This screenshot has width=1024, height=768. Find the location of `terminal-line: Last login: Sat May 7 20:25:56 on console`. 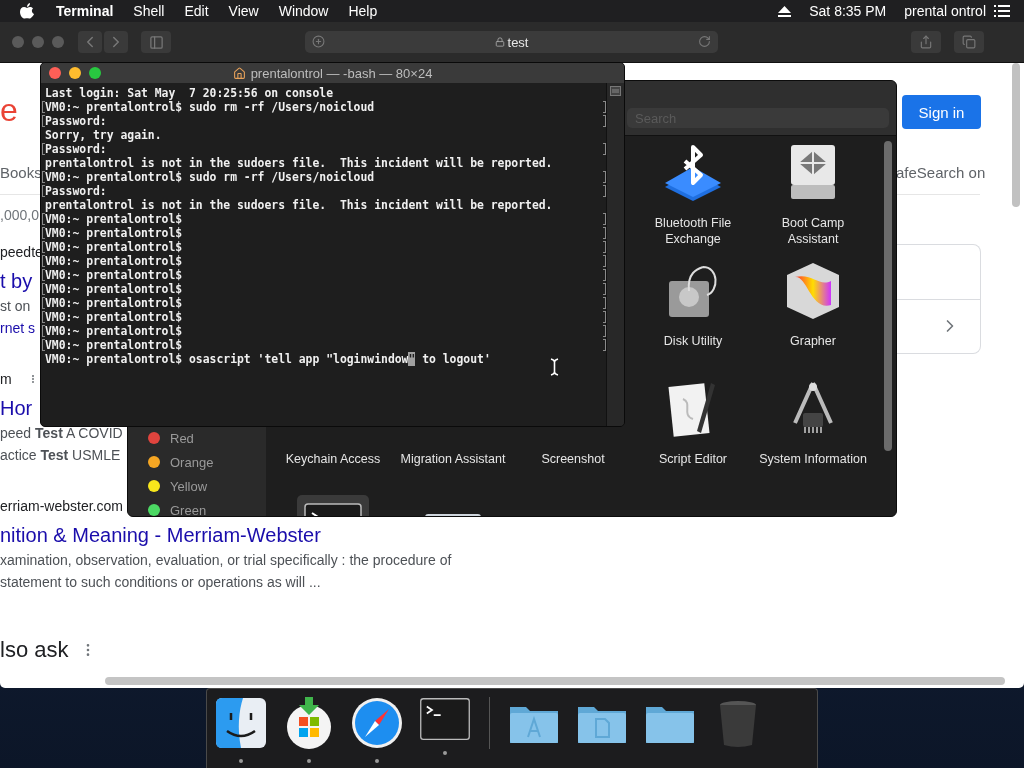

terminal-line: Last login: Sat May 7 20:25:56 on console is located at coordinates (190, 93).